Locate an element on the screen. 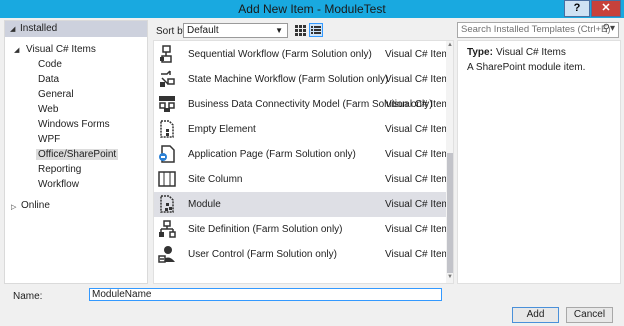  name-field: ModuleName is located at coordinates (265, 294).